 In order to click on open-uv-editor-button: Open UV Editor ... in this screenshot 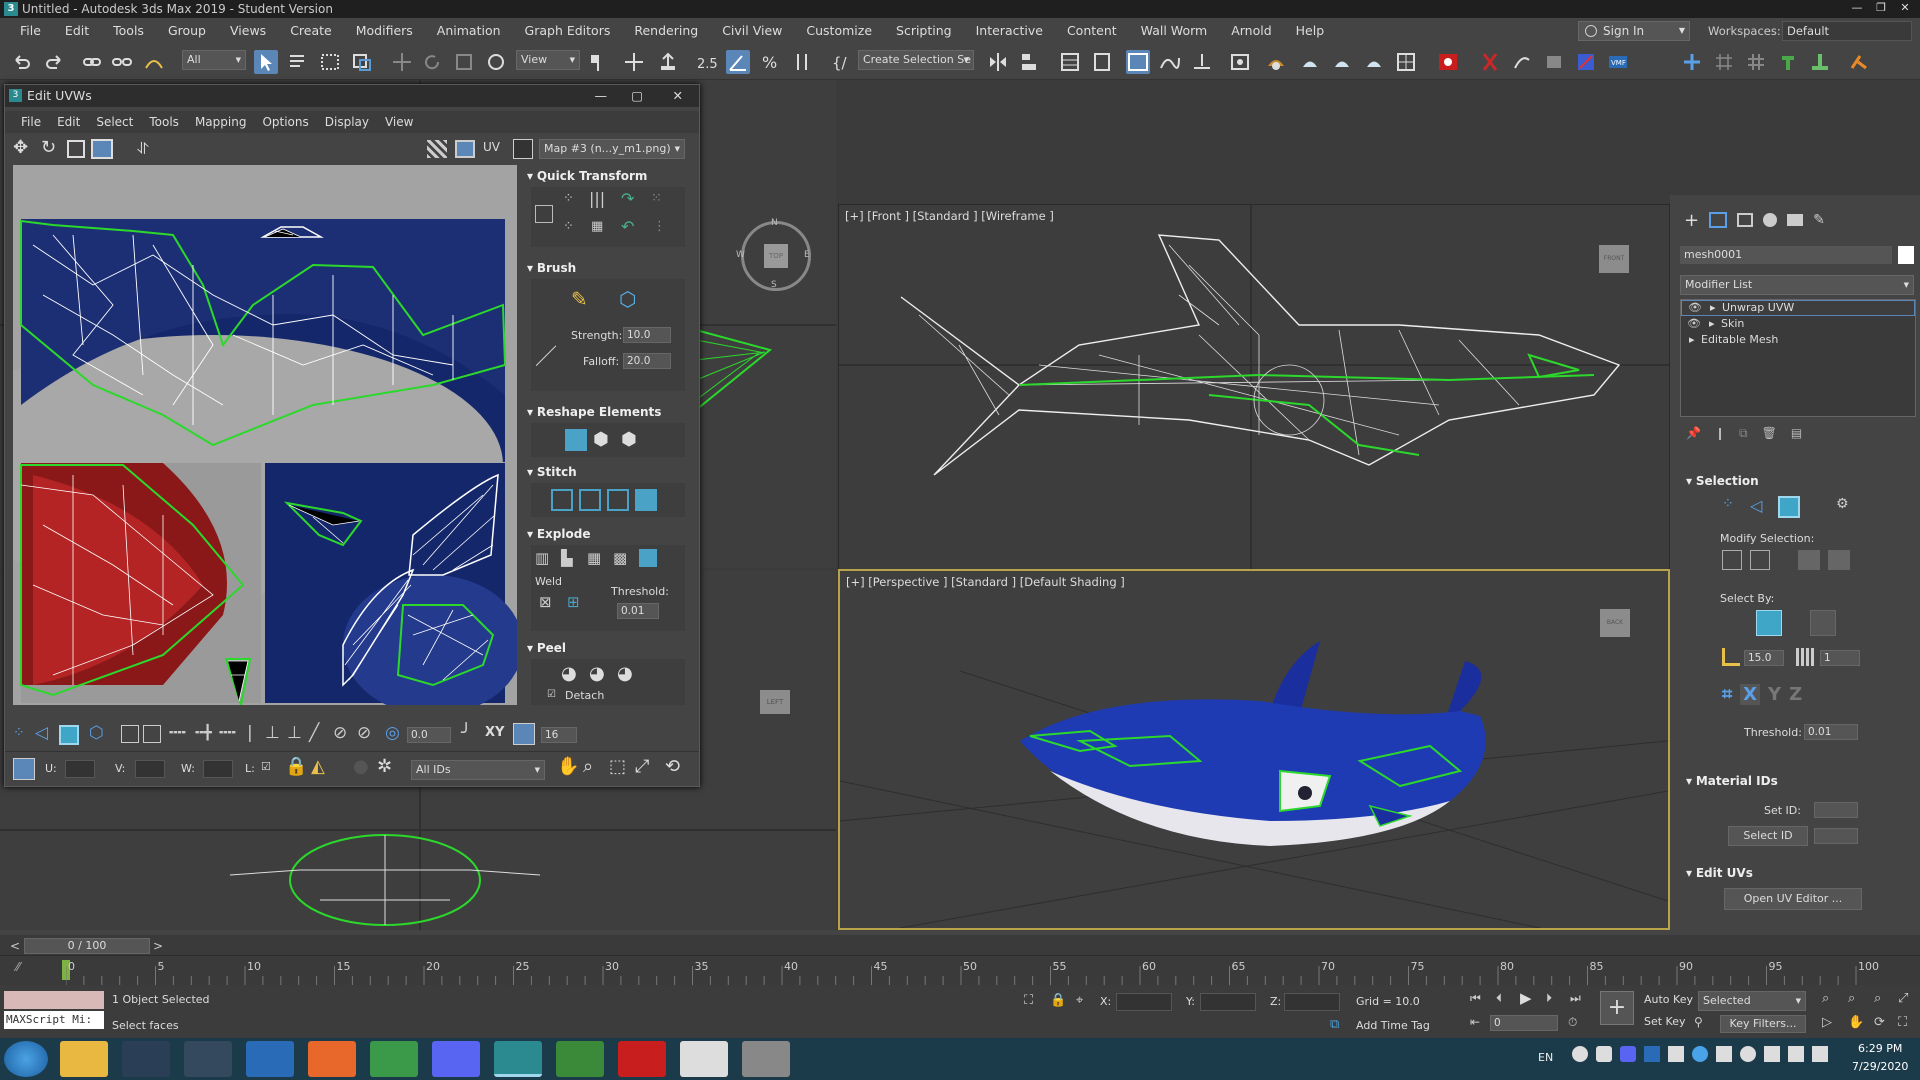, I will do `click(1793, 899)`.